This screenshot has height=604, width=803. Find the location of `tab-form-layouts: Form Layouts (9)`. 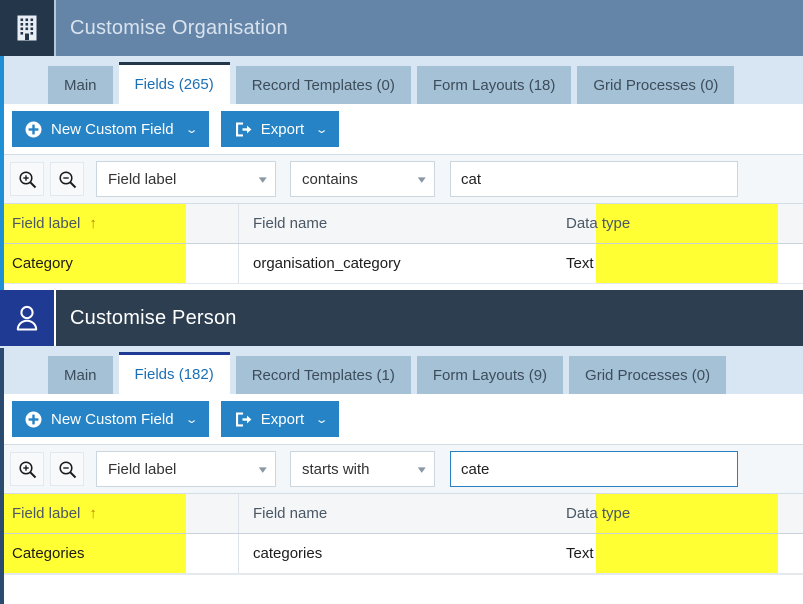

tab-form-layouts: Form Layouts (9) is located at coordinates (490, 375).